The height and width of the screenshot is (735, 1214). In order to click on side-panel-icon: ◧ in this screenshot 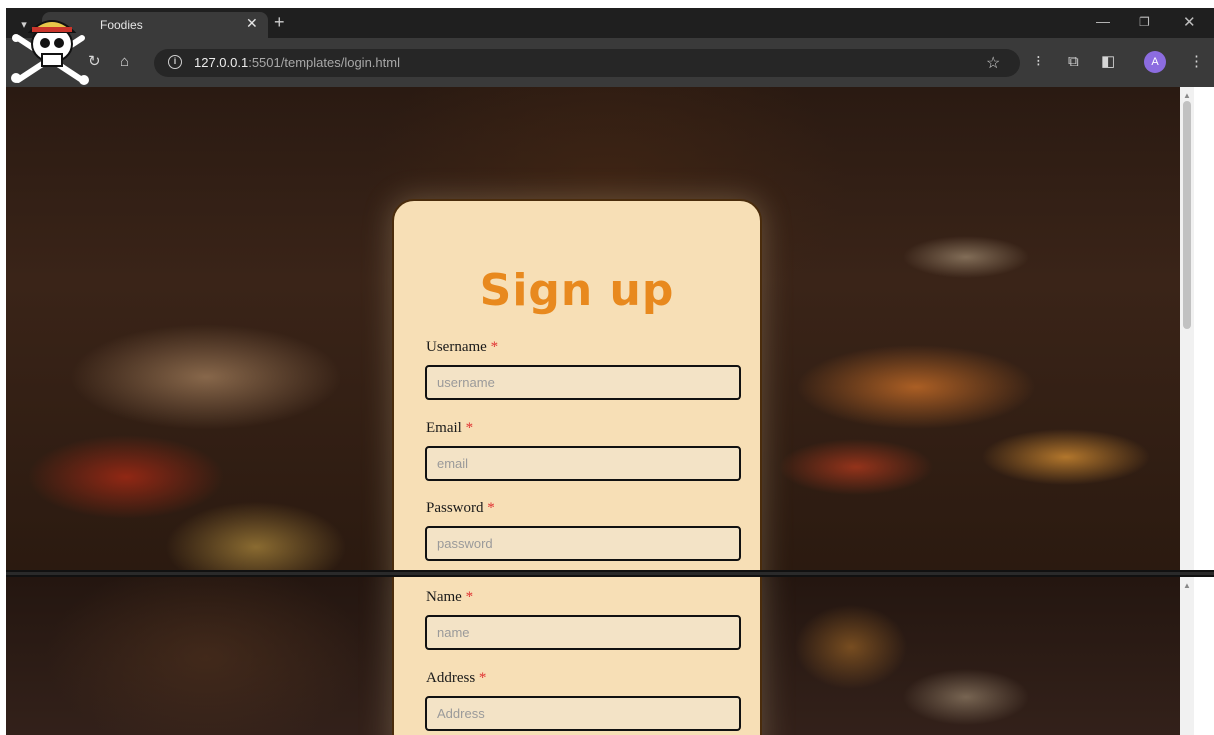, I will do `click(1108, 61)`.